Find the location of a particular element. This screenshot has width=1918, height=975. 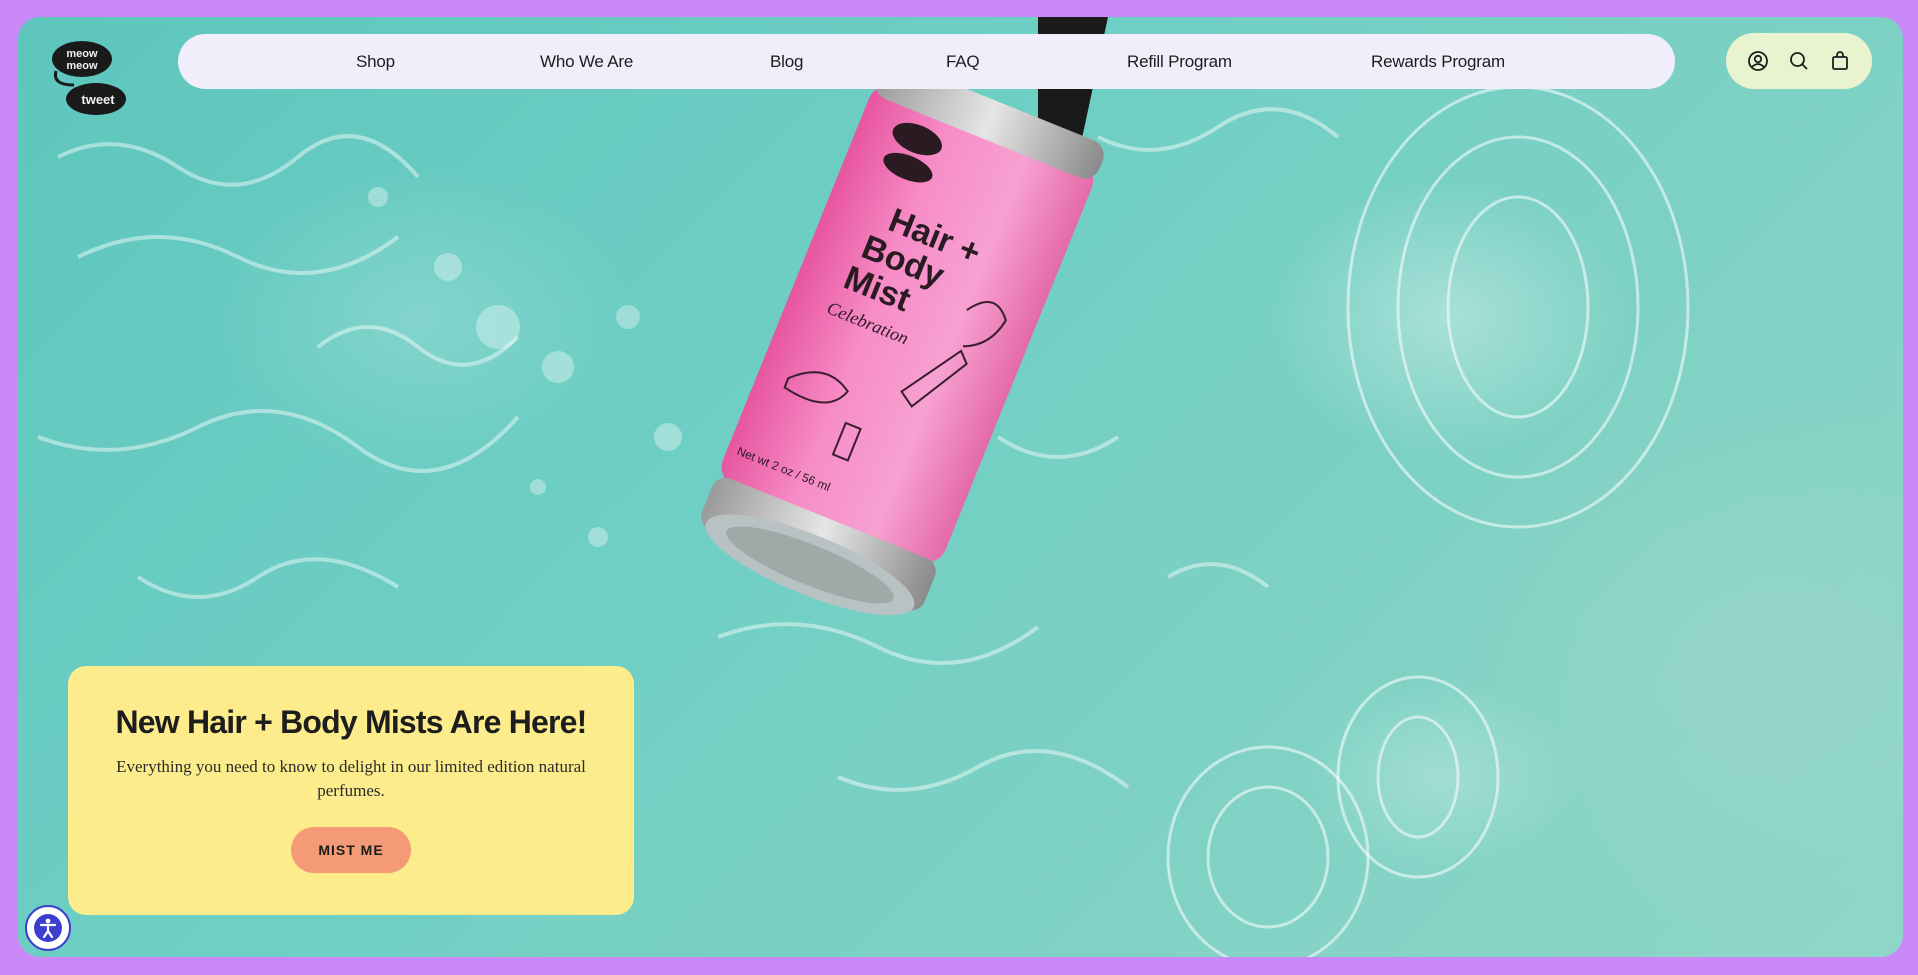

promo-heading: New Hair + Body Mists Are Here! is located at coordinates (351, 722).